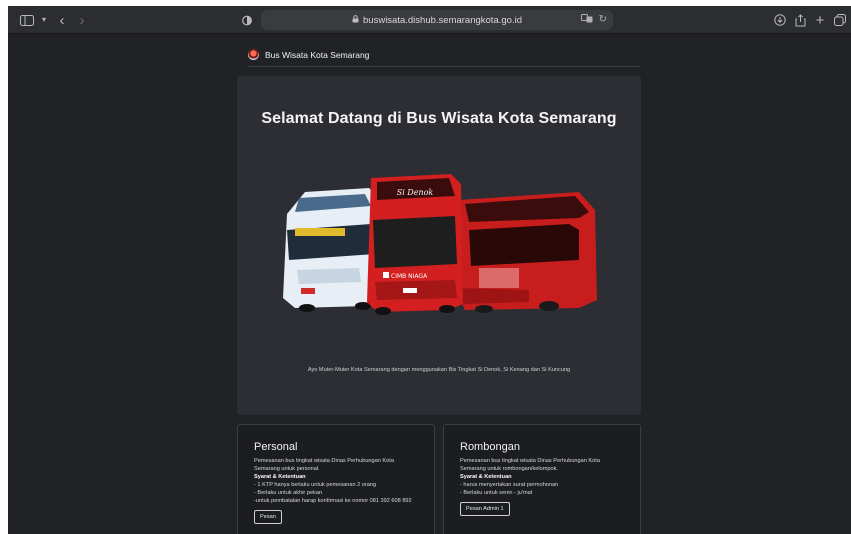 This screenshot has height=534, width=851. I want to click on personal-term: - Berlaku untuk akhir pekan, so click(288, 493).